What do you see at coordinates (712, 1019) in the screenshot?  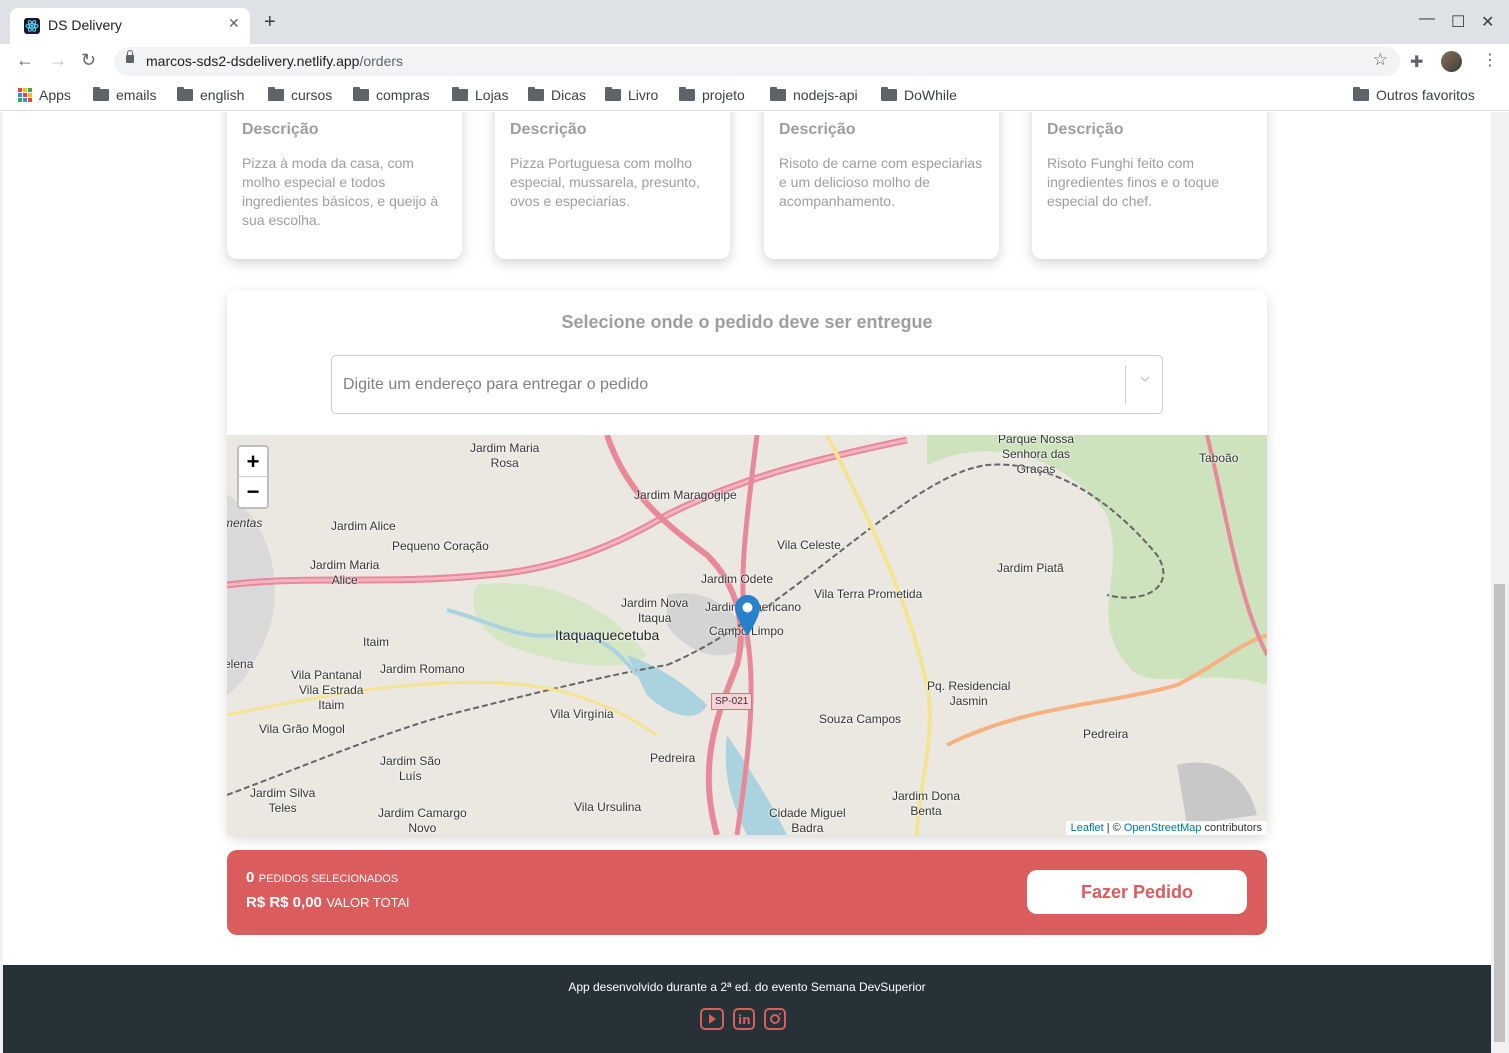 I see `youtube-icon` at bounding box center [712, 1019].